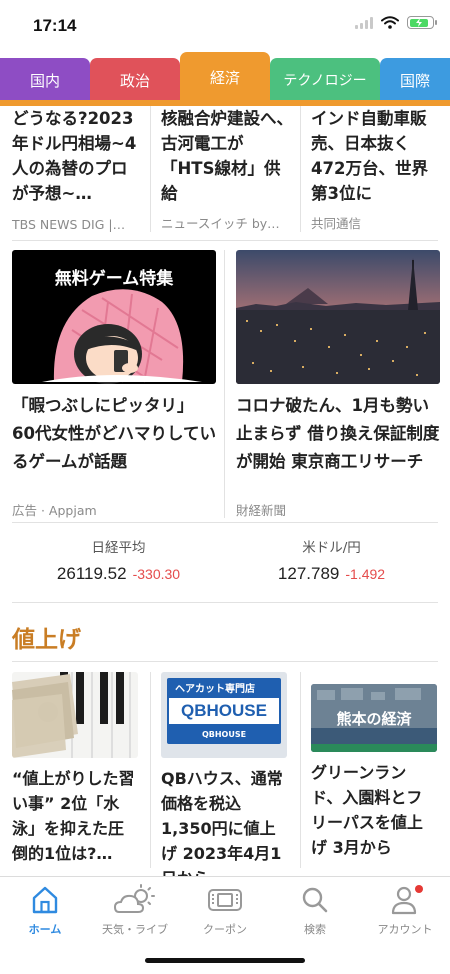  Describe the element at coordinates (336, 223) in the screenshot. I see `article-source: 共同通信` at that location.